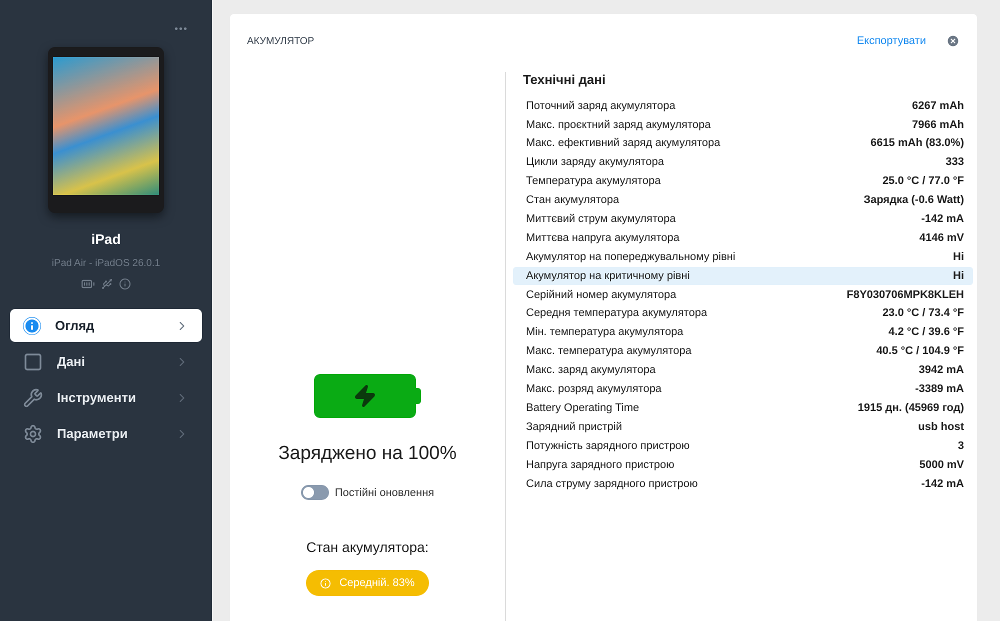 This screenshot has width=1000, height=621. What do you see at coordinates (106, 433) in the screenshot?
I see `nav-item: Параметри` at bounding box center [106, 433].